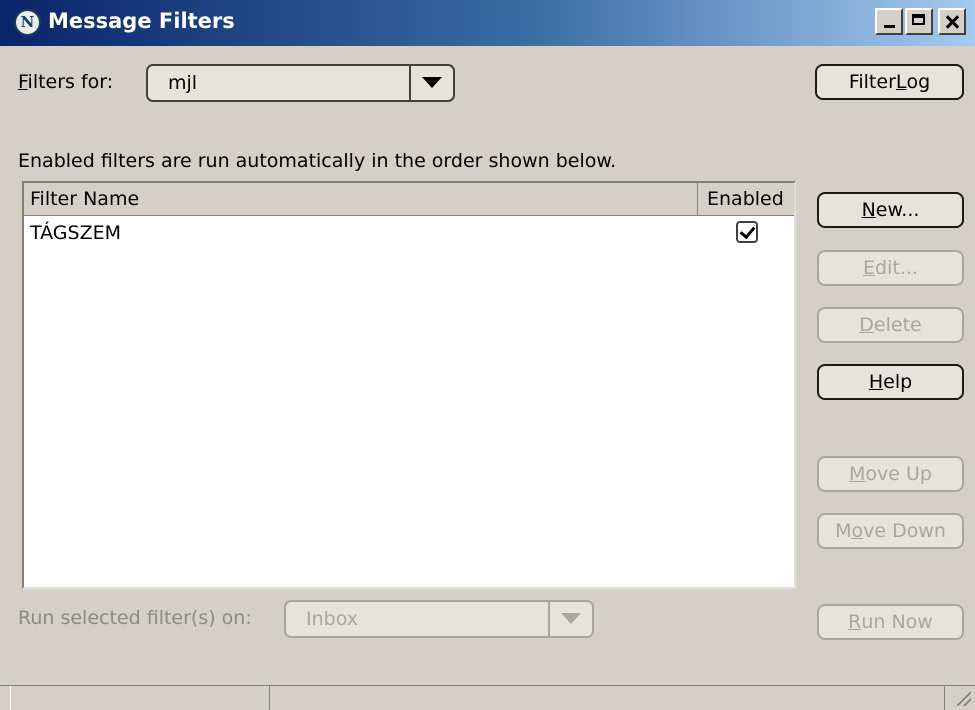 The image size is (975, 710). Describe the element at coordinates (901, 82) in the screenshot. I see `filter-log-label-mnemonic: L` at that location.